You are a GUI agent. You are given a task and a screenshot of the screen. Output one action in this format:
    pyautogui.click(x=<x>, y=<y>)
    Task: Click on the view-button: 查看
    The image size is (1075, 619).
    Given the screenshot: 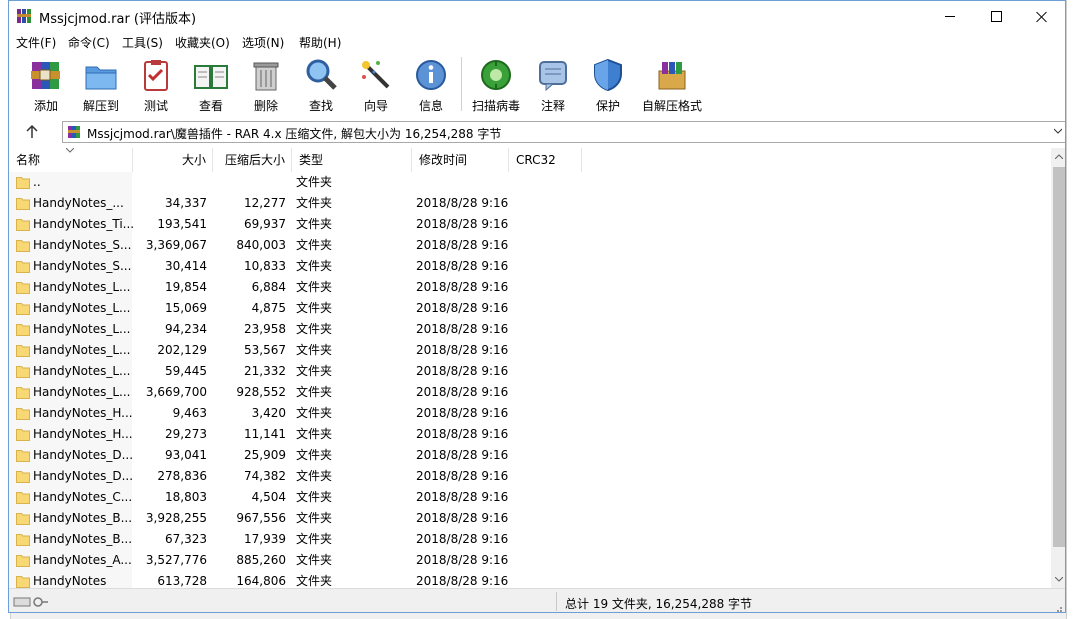 What is the action you would take?
    pyautogui.click(x=211, y=85)
    